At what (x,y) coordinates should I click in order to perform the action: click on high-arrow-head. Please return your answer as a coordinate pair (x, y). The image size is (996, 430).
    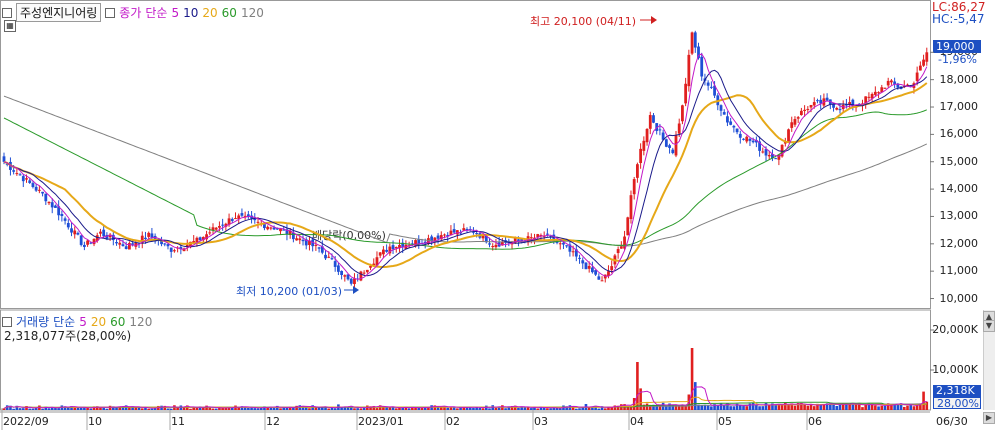
    Looking at the image, I should click on (654, 20).